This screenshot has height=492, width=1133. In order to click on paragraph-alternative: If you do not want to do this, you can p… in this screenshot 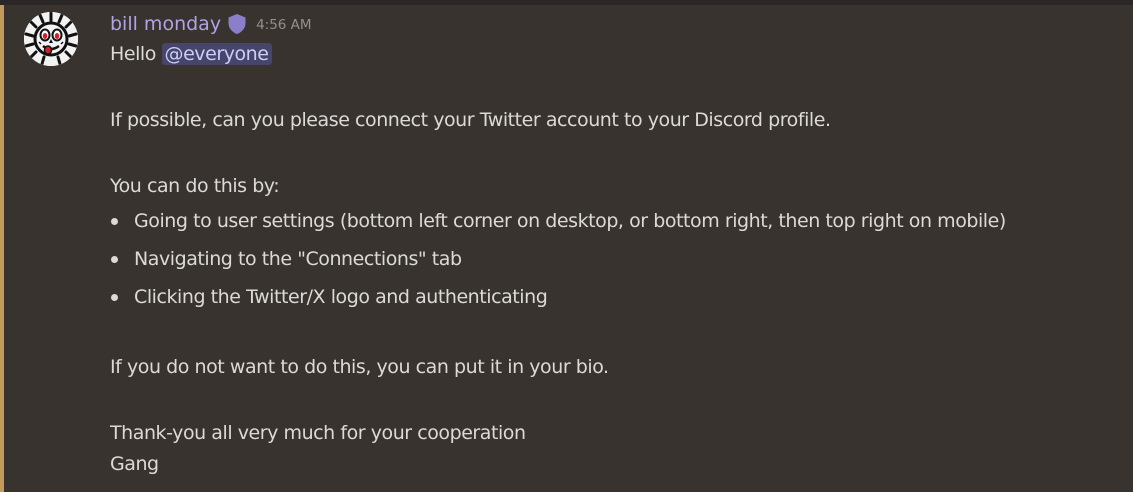, I will do `click(359, 367)`.